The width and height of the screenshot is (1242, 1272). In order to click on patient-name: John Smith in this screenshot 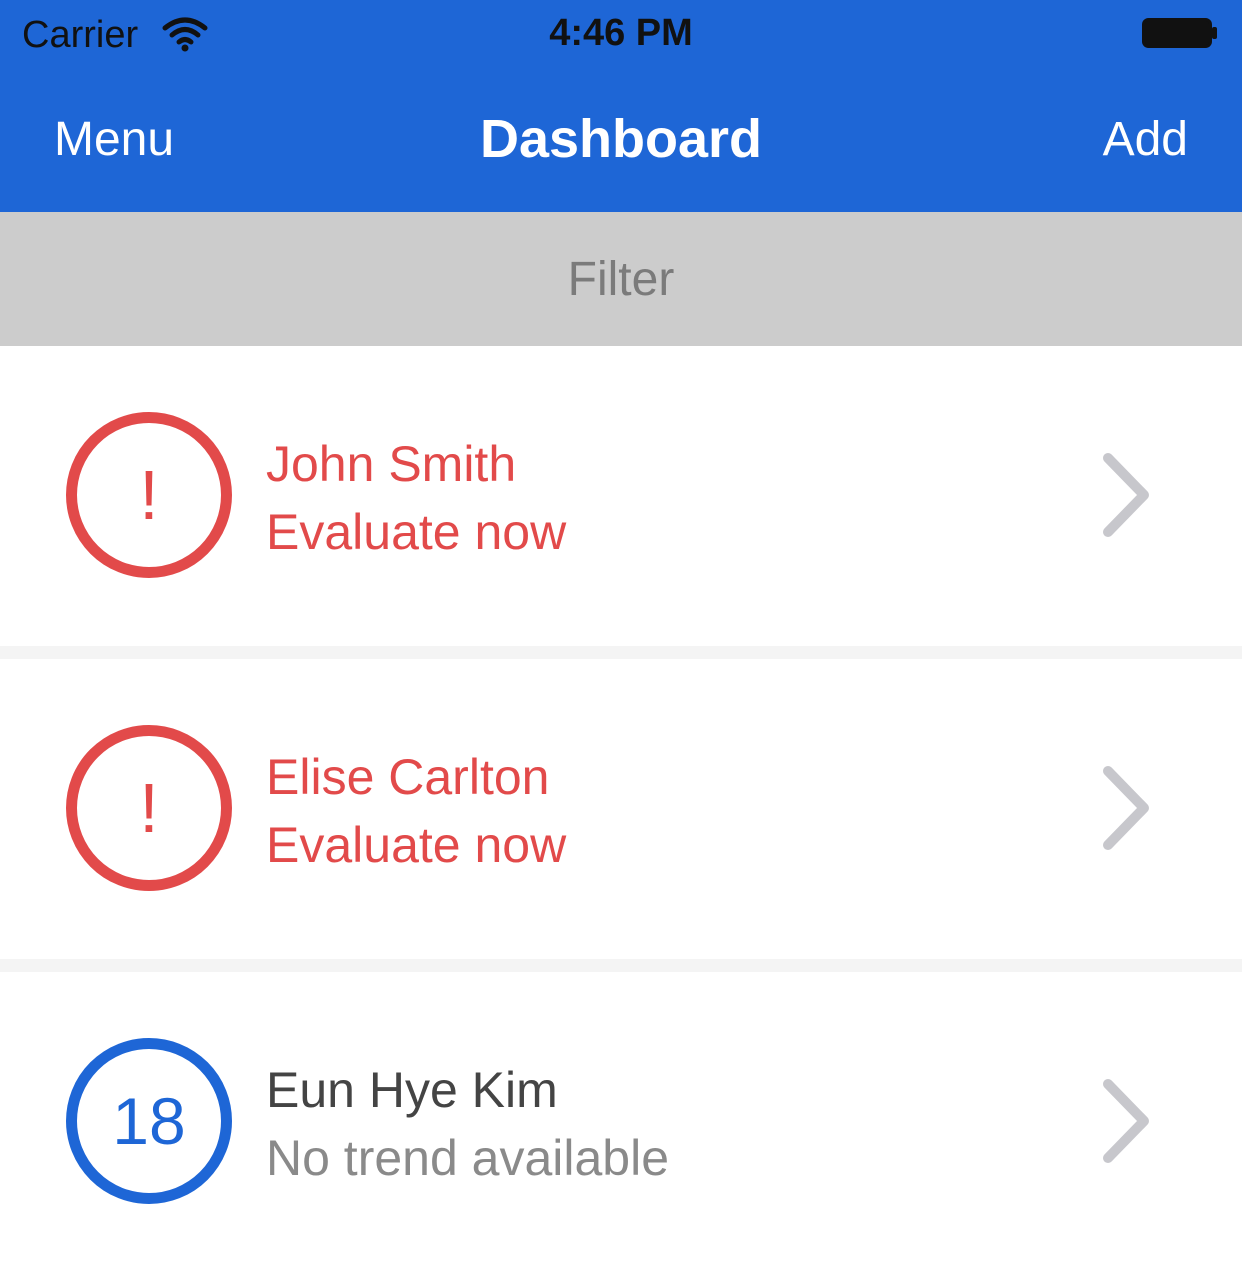, I will do `click(391, 464)`.